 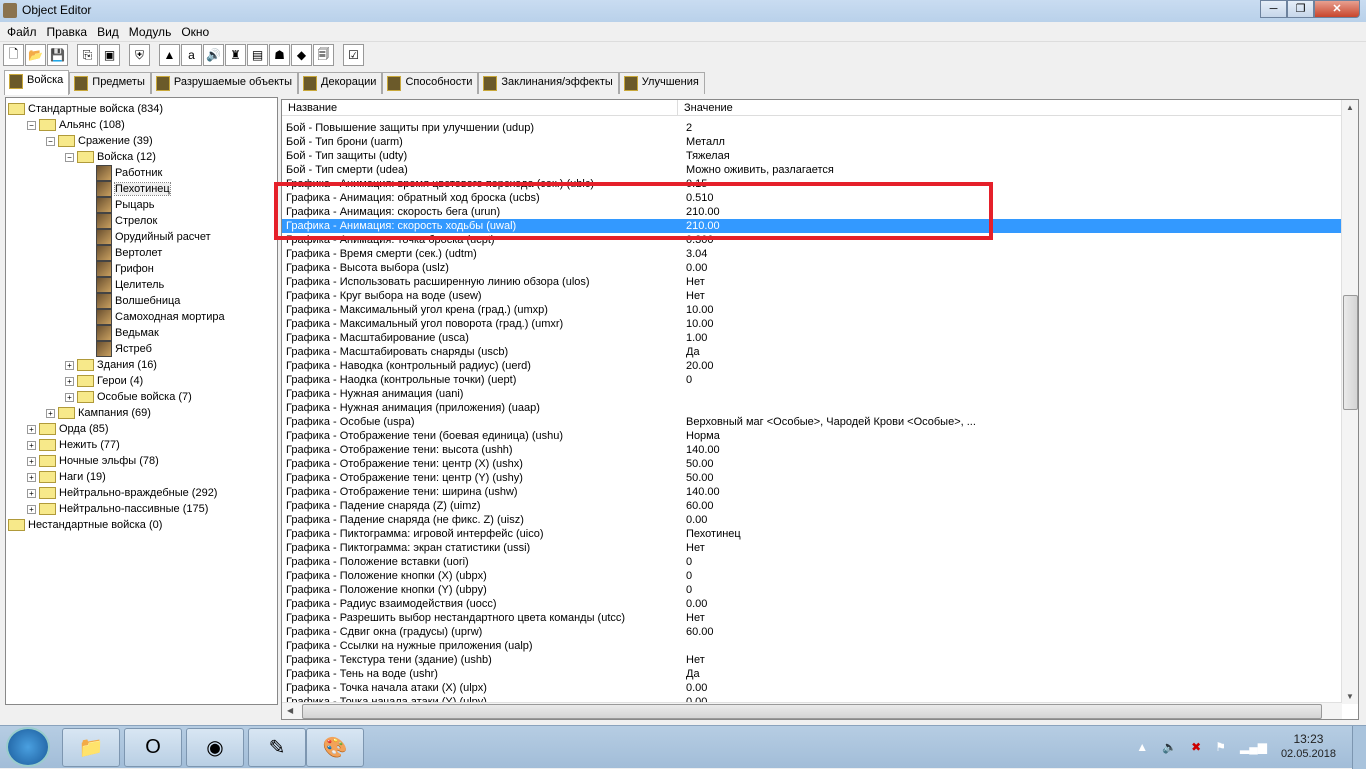 I want to click on tree-node: + Особые войска (7), so click(x=128, y=397).